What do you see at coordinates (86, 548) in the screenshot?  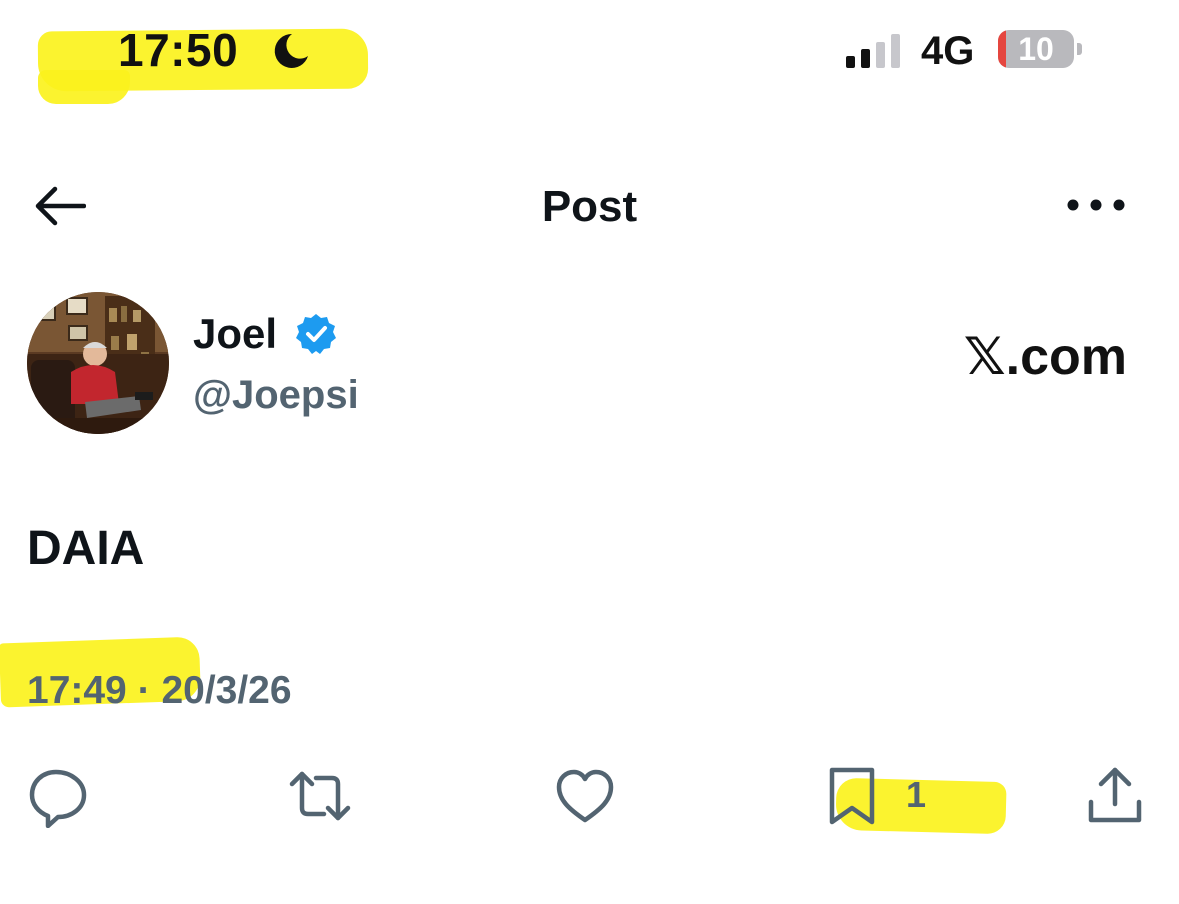 I see `post-text: DAIA` at bounding box center [86, 548].